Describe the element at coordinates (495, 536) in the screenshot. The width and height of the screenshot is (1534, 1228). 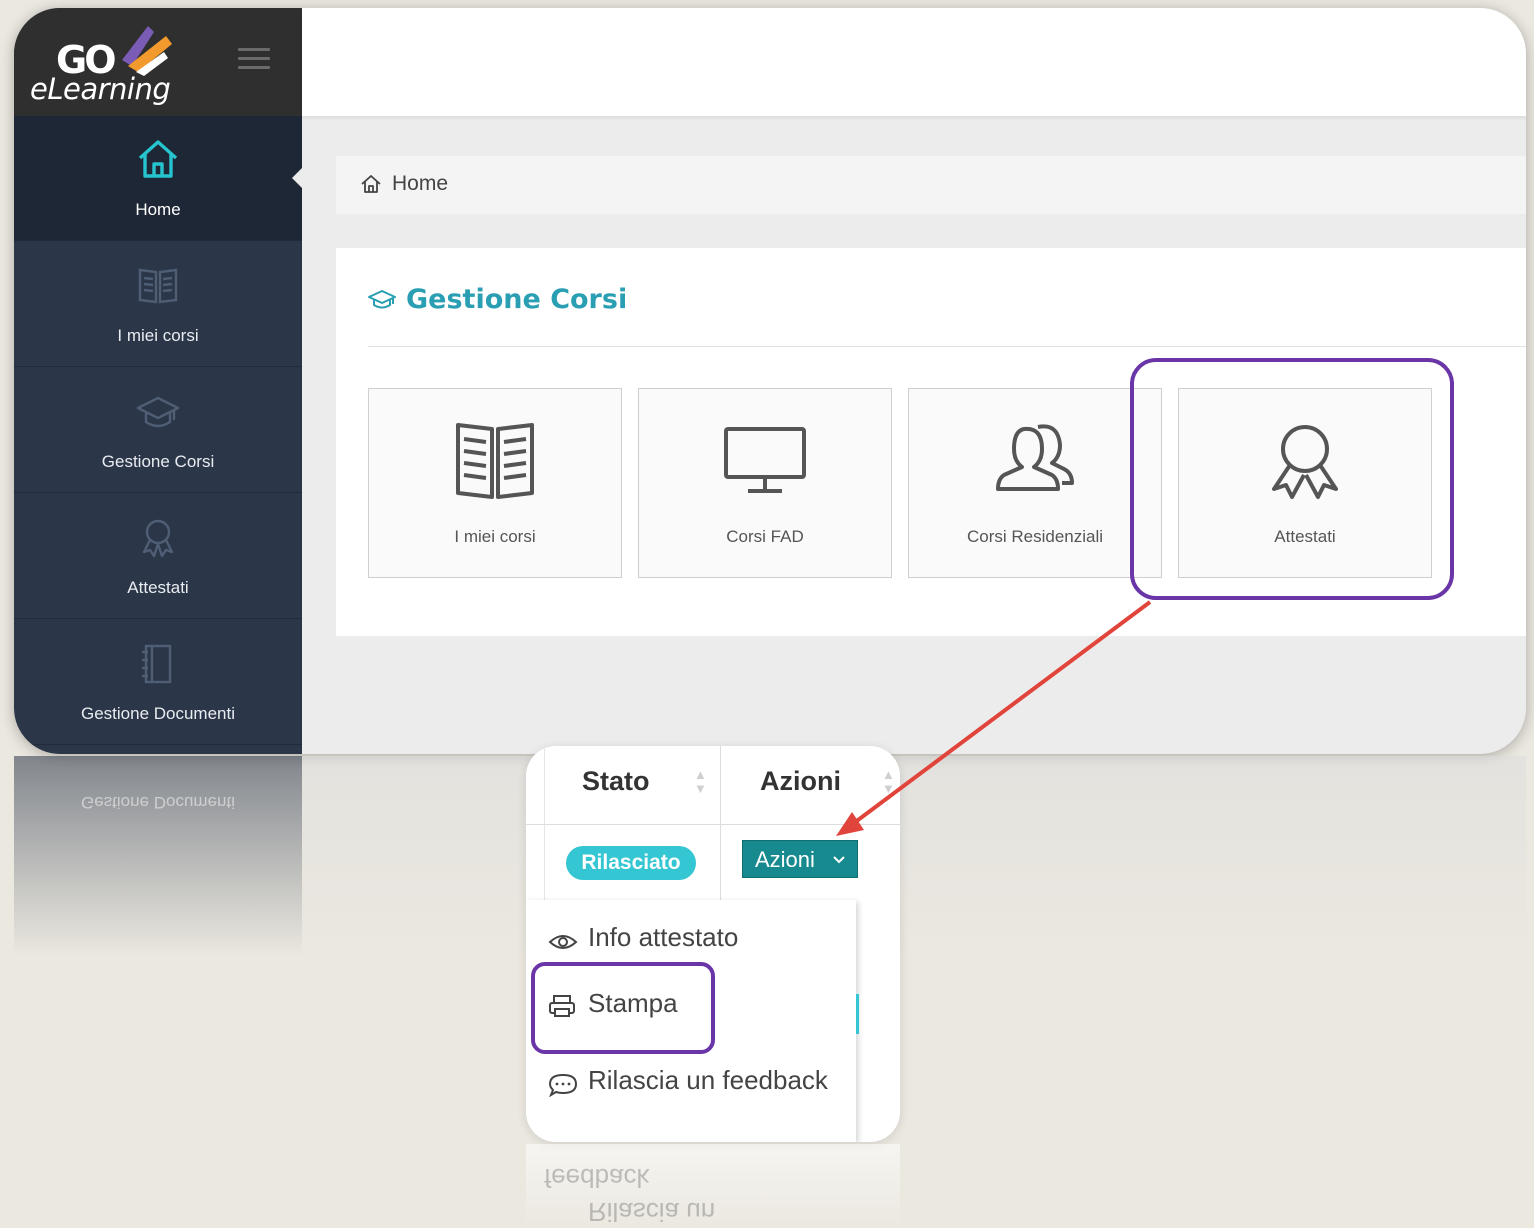
I see `tile-label: I miei corsi` at that location.